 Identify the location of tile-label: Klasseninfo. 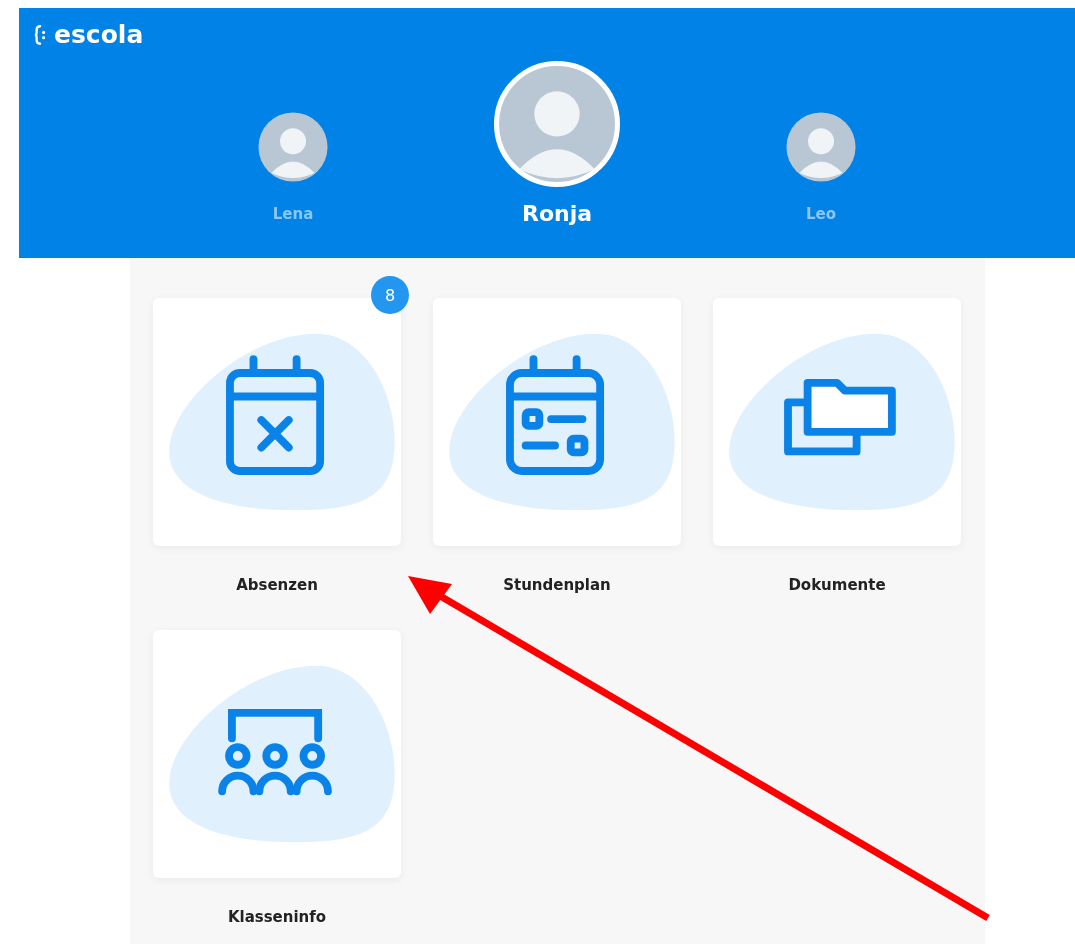
(277, 917).